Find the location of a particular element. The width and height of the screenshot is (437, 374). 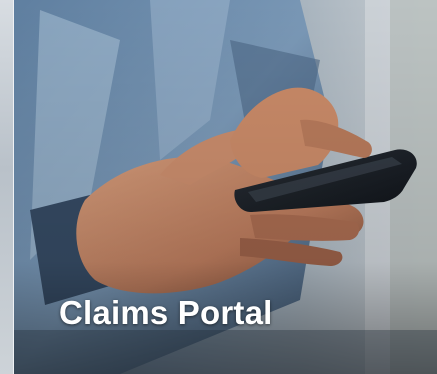

left-edge-strip is located at coordinates (7, 187).